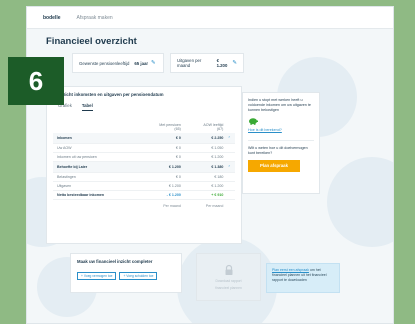 The height and width of the screenshot is (324, 415). Describe the element at coordinates (95, 18) in the screenshot. I see `nav-link-appointment: Afspraak maken` at that location.